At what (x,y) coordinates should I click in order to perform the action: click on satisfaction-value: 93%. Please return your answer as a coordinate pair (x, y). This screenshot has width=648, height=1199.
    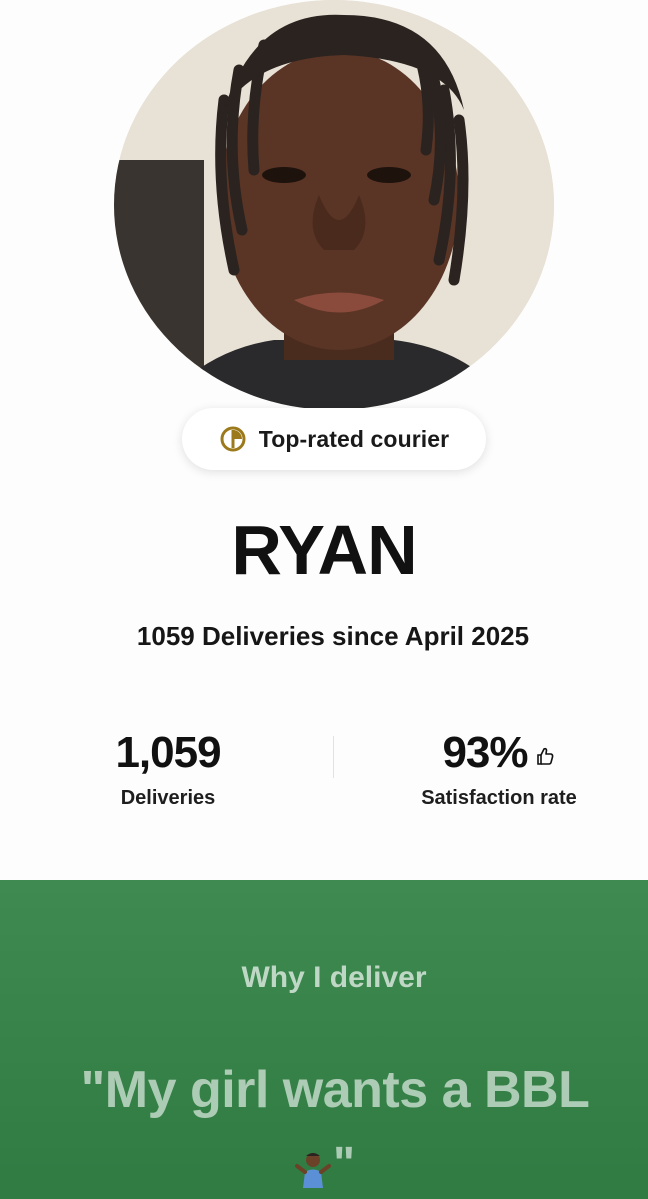
    Looking at the image, I should click on (485, 752).